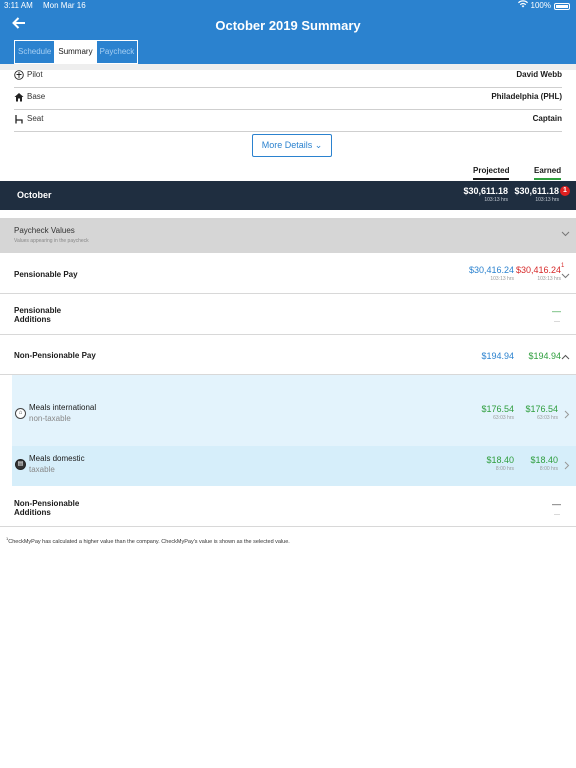 This screenshot has width=576, height=768. What do you see at coordinates (32, 512) in the screenshot?
I see `non-pensionable-additions-label-line2: Additions` at bounding box center [32, 512].